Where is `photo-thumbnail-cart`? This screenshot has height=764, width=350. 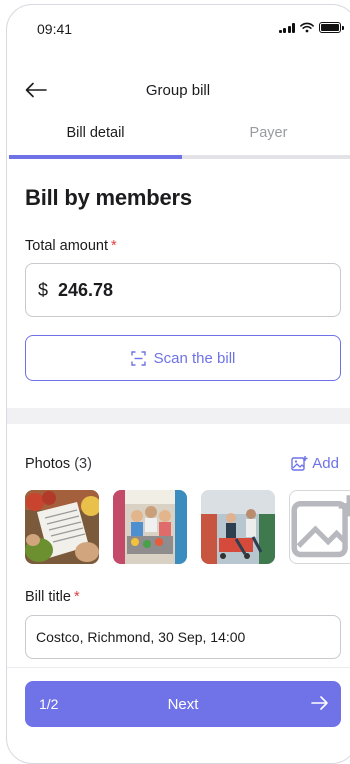
photo-thumbnail-cart is located at coordinates (150, 527).